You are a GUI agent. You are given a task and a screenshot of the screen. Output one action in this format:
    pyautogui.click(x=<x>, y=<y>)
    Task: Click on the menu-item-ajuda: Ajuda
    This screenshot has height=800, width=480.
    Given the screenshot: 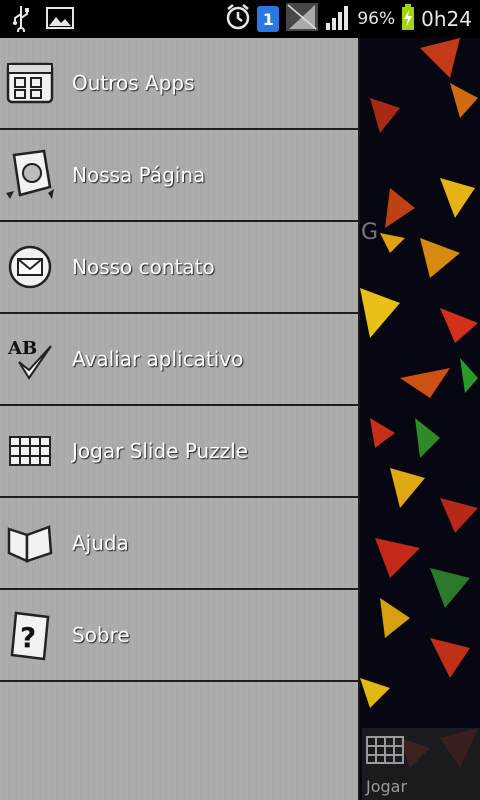 What is the action you would take?
    pyautogui.click(x=179, y=544)
    